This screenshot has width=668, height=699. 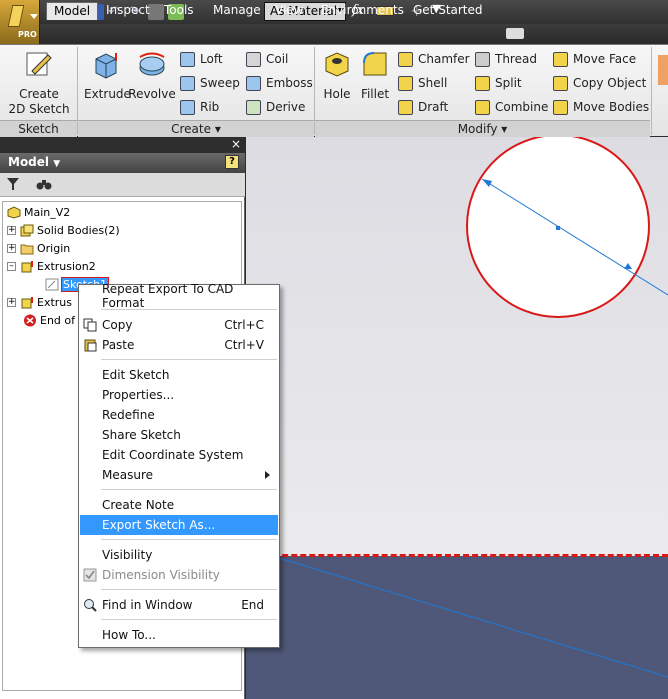 I want to click on menu-item-label: Edit Sketch, so click(x=136, y=375).